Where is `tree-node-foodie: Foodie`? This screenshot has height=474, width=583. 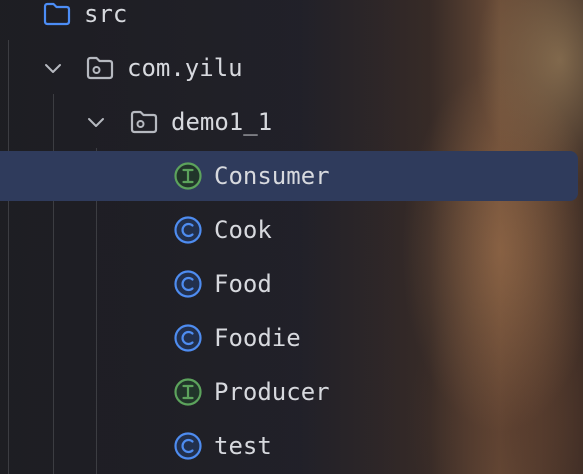
tree-node-foodie: Foodie is located at coordinates (291, 338).